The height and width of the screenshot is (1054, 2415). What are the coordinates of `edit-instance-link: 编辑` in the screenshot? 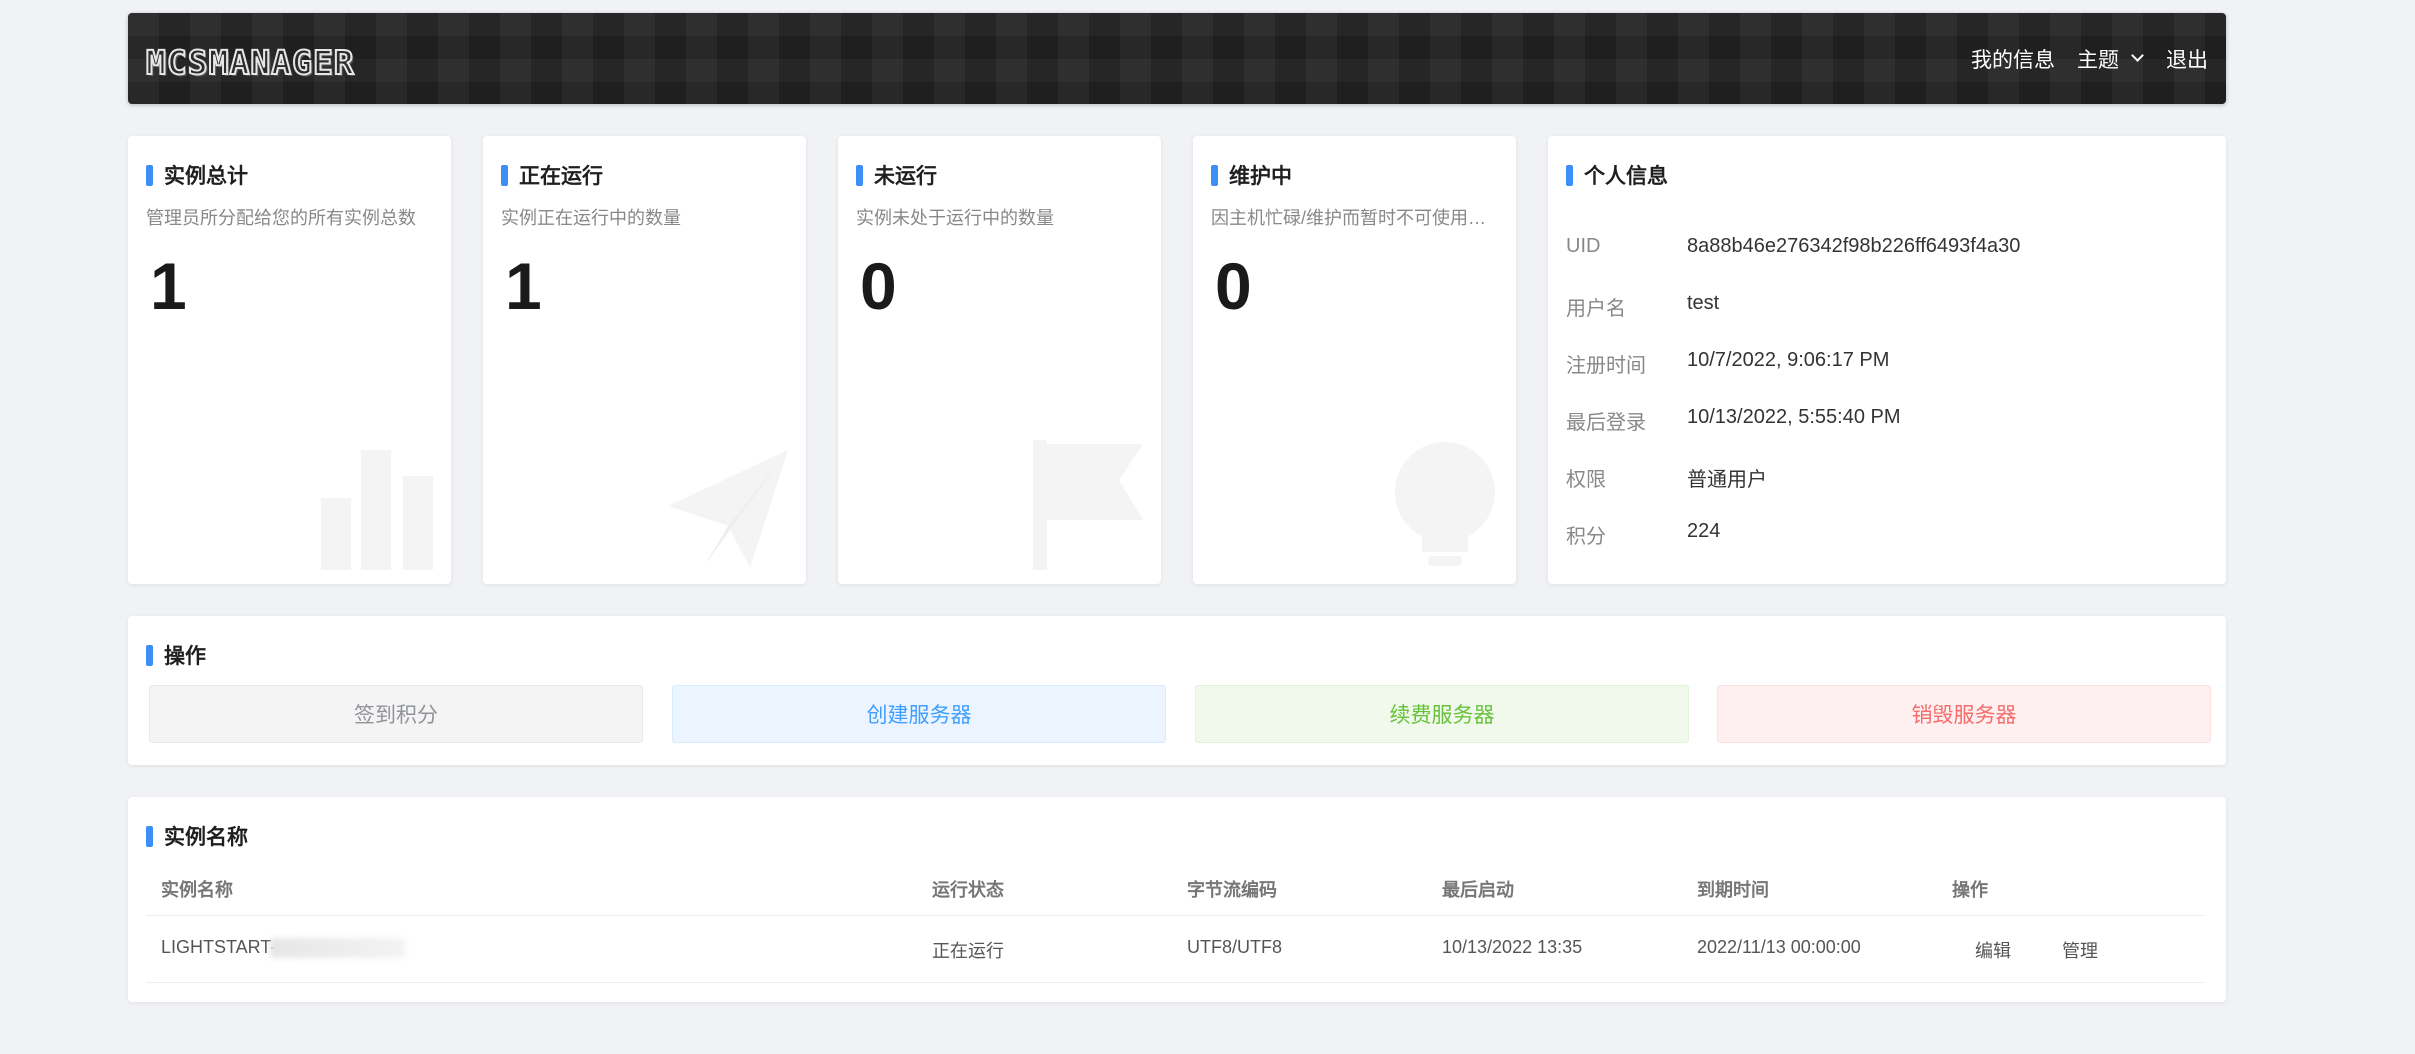 It's located at (1993, 950).